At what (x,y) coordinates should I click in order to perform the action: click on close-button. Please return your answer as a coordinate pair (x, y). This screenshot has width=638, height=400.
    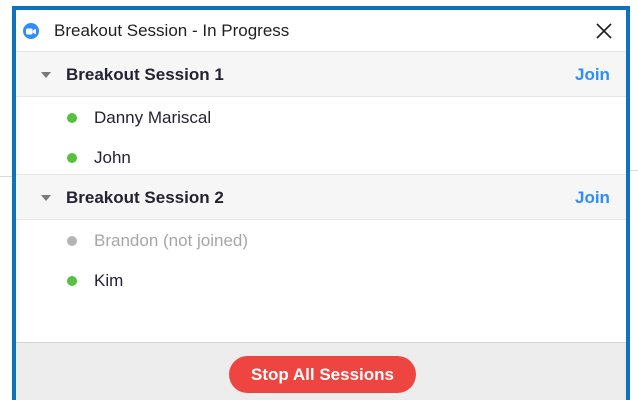
    Looking at the image, I should click on (604, 31).